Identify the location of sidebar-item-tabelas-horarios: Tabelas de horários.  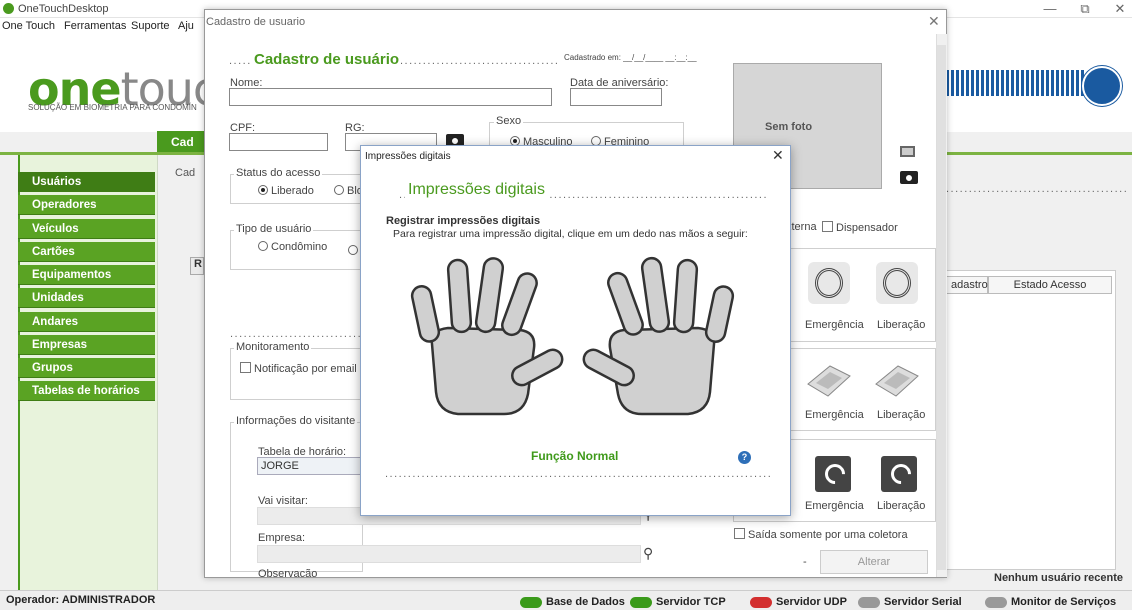
(86, 391).